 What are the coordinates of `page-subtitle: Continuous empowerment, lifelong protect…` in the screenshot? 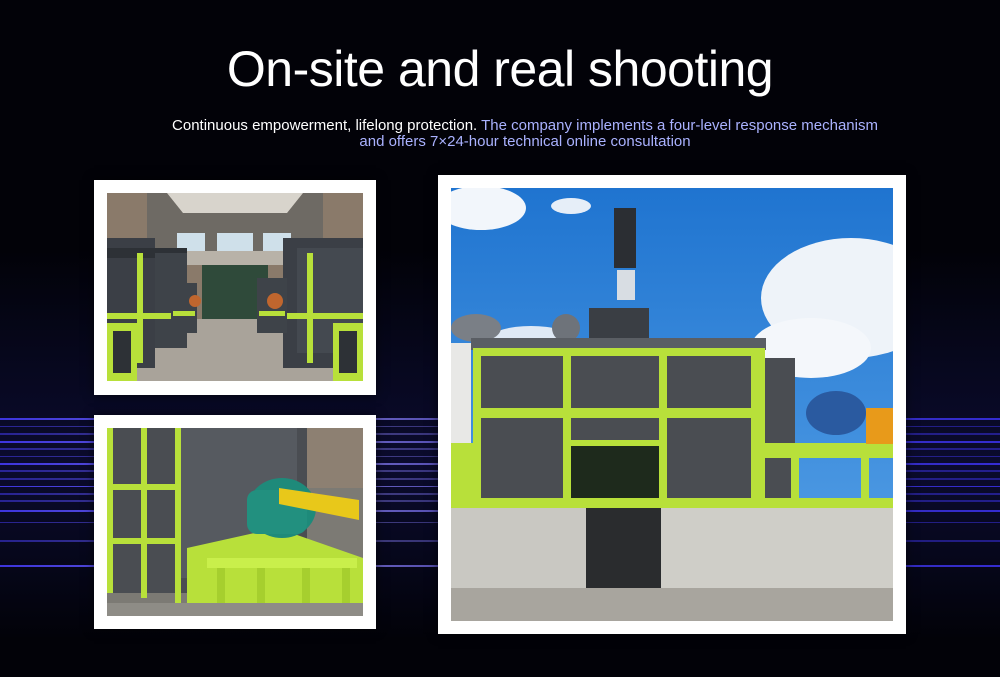 It's located at (525, 134).